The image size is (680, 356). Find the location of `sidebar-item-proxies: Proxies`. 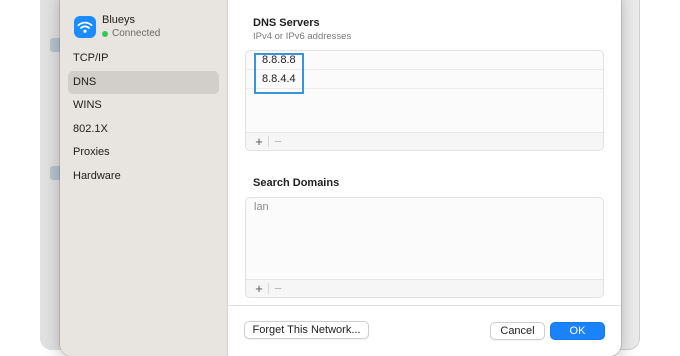

sidebar-item-proxies: Proxies is located at coordinates (143, 153).